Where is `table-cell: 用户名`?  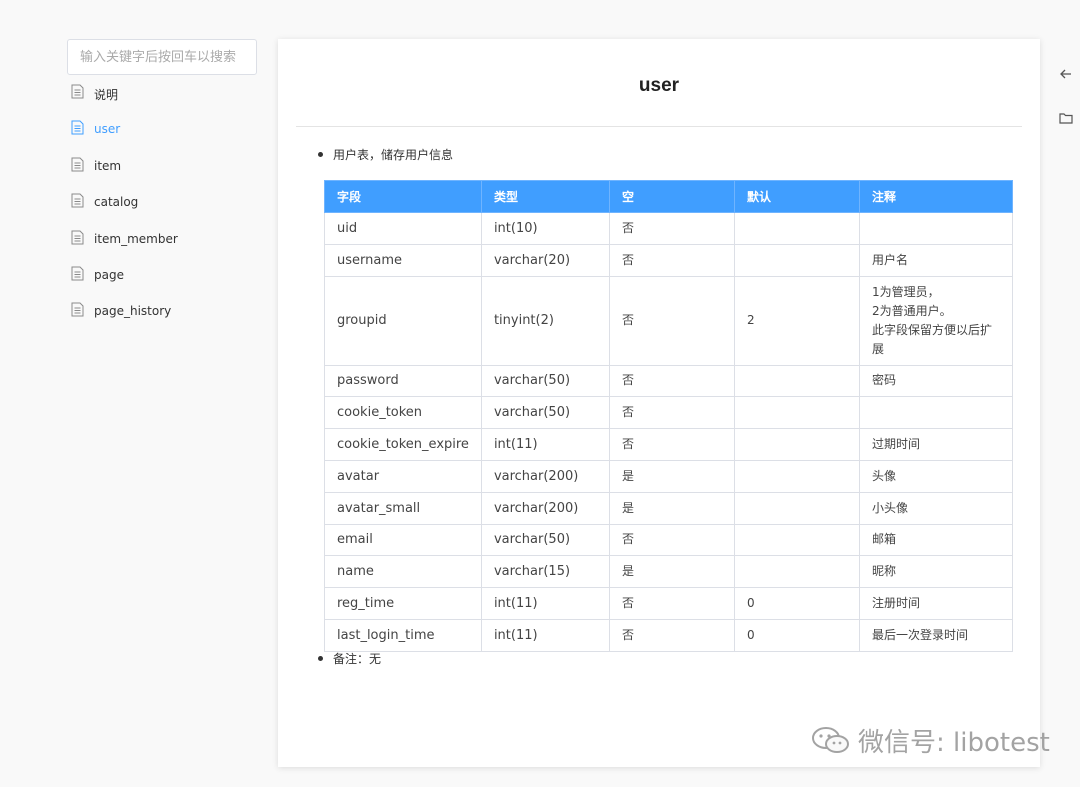
table-cell: 用户名 is located at coordinates (936, 260).